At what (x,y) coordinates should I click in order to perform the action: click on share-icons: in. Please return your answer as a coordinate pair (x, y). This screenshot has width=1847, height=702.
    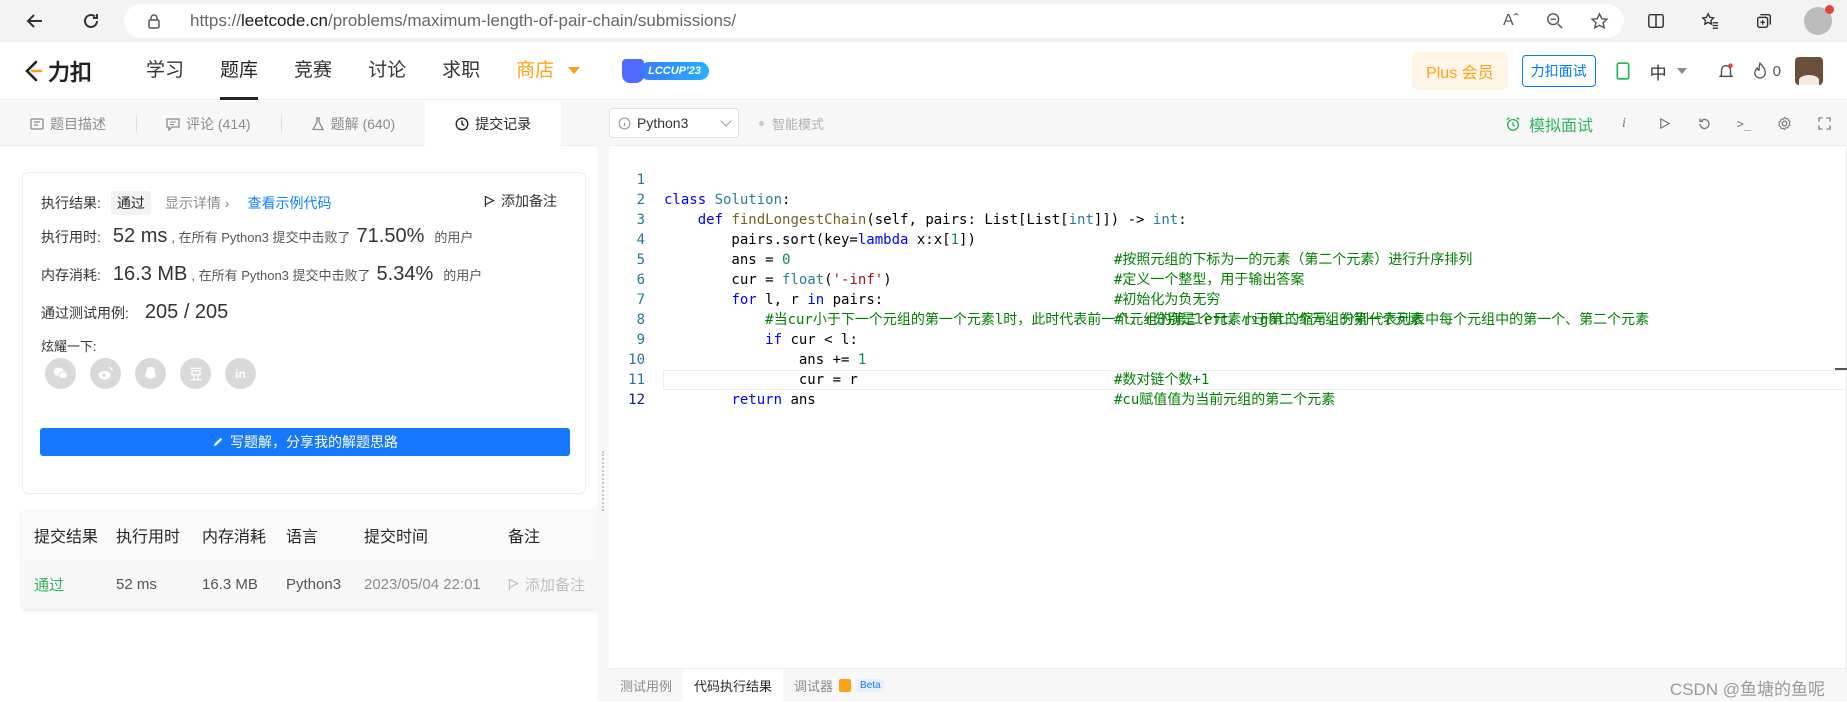
    Looking at the image, I should click on (150, 373).